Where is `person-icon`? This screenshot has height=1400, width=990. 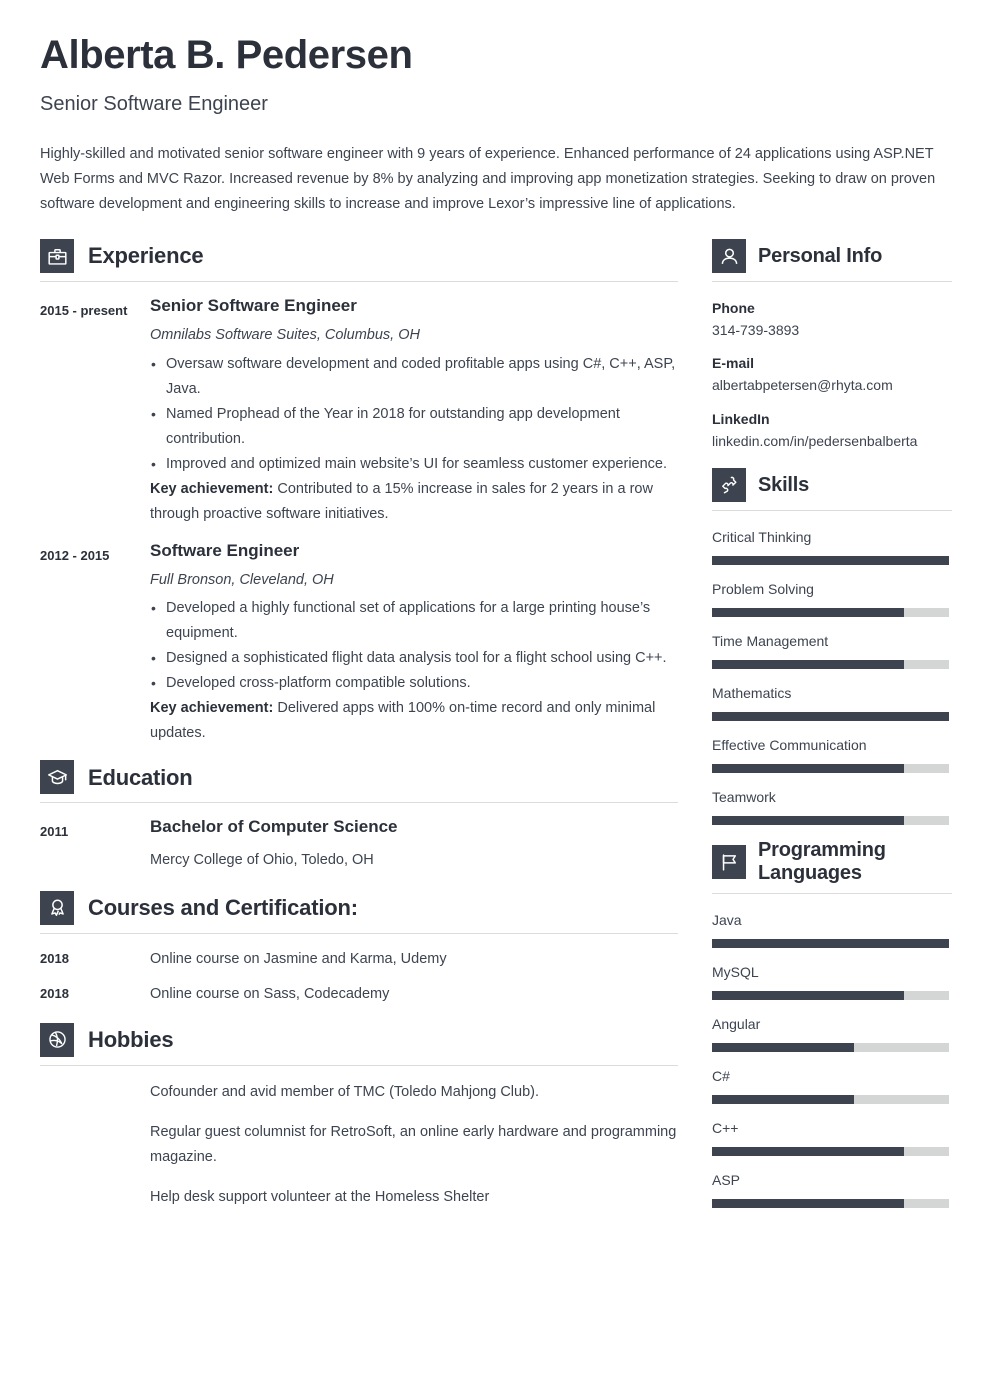
person-icon is located at coordinates (729, 256).